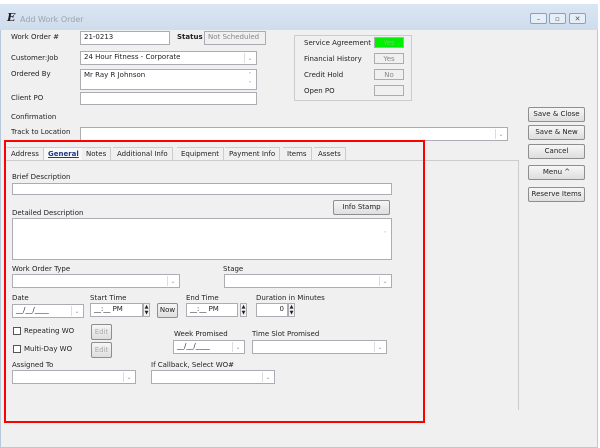 The height and width of the screenshot is (448, 600). Describe the element at coordinates (557, 18) in the screenshot. I see `maximize-button: ▫` at that location.